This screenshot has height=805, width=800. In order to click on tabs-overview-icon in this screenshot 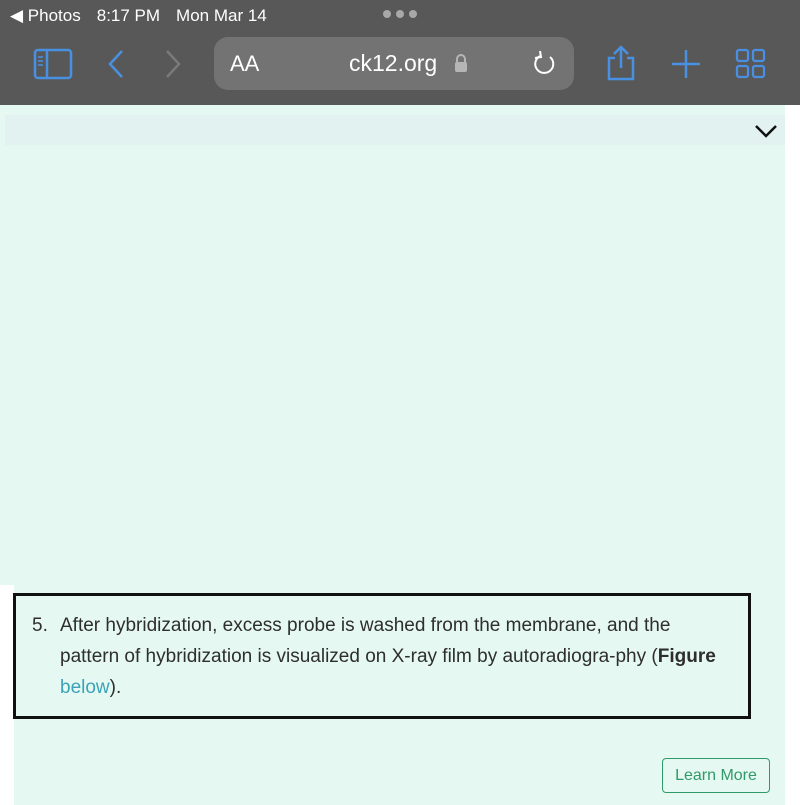, I will do `click(751, 64)`.